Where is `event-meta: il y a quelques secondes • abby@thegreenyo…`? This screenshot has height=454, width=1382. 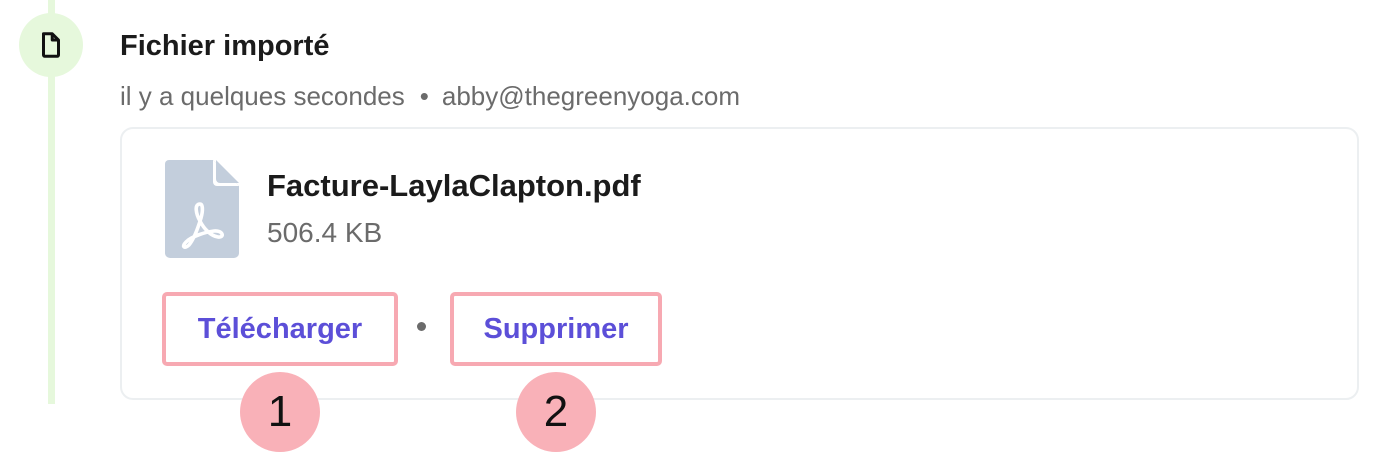
event-meta: il y a quelques secondes • abby@thegreenyo… is located at coordinates (430, 96).